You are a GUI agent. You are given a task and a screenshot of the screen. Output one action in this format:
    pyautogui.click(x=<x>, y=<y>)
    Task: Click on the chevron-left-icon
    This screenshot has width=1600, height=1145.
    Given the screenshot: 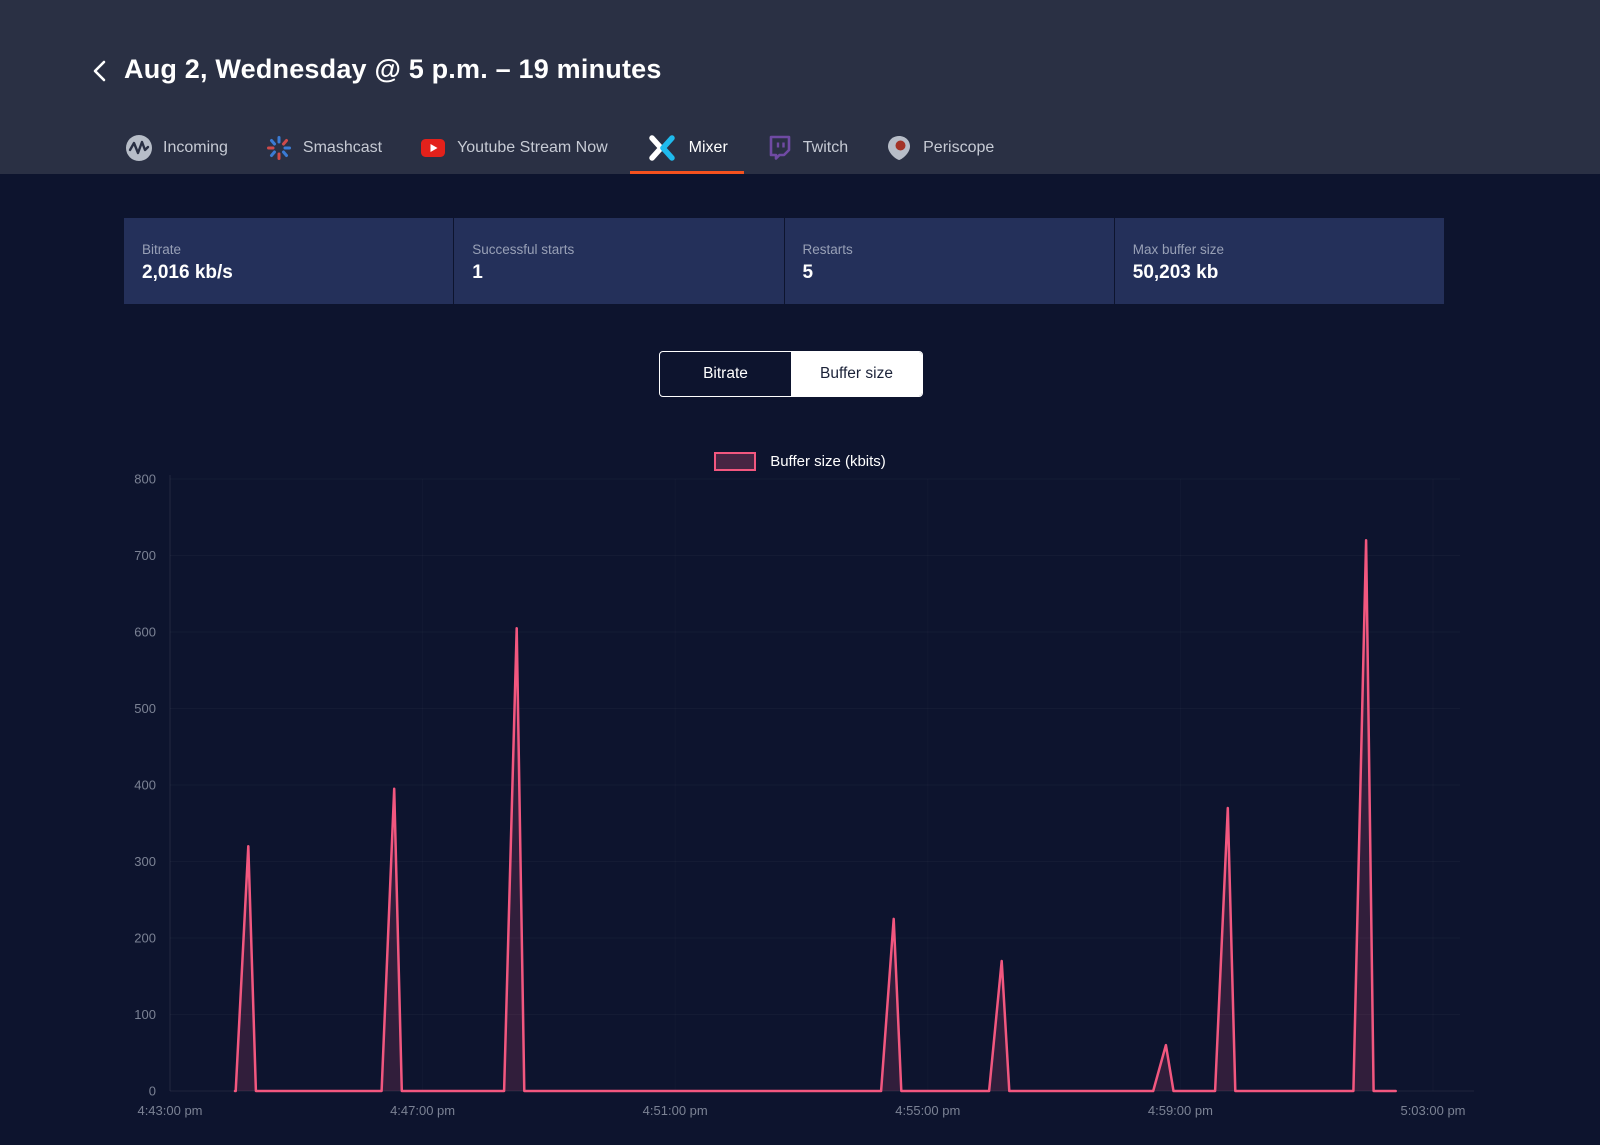 What is the action you would take?
    pyautogui.click(x=100, y=72)
    